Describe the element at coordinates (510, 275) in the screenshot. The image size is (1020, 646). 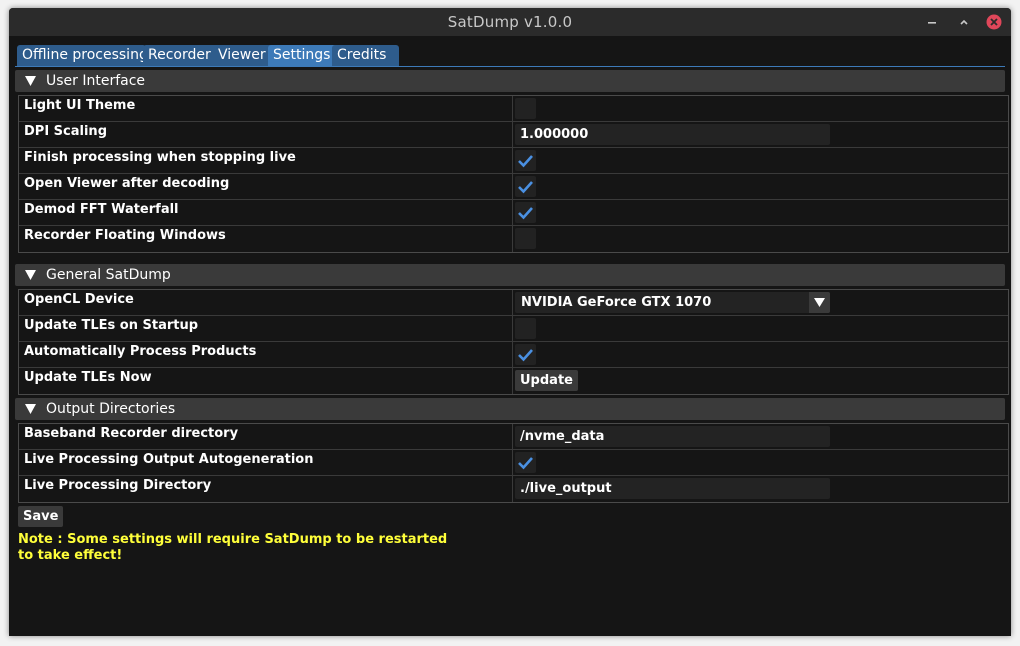
I see `section-general-satdump: General SatDump` at that location.